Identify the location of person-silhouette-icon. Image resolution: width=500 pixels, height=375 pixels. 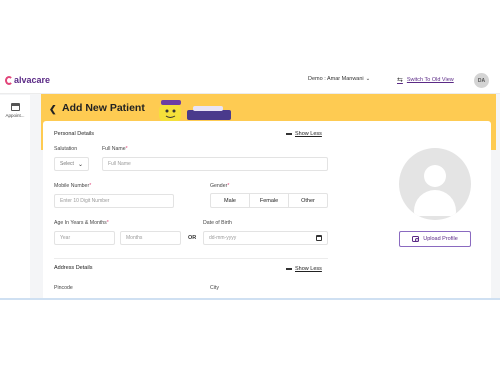
(435, 176).